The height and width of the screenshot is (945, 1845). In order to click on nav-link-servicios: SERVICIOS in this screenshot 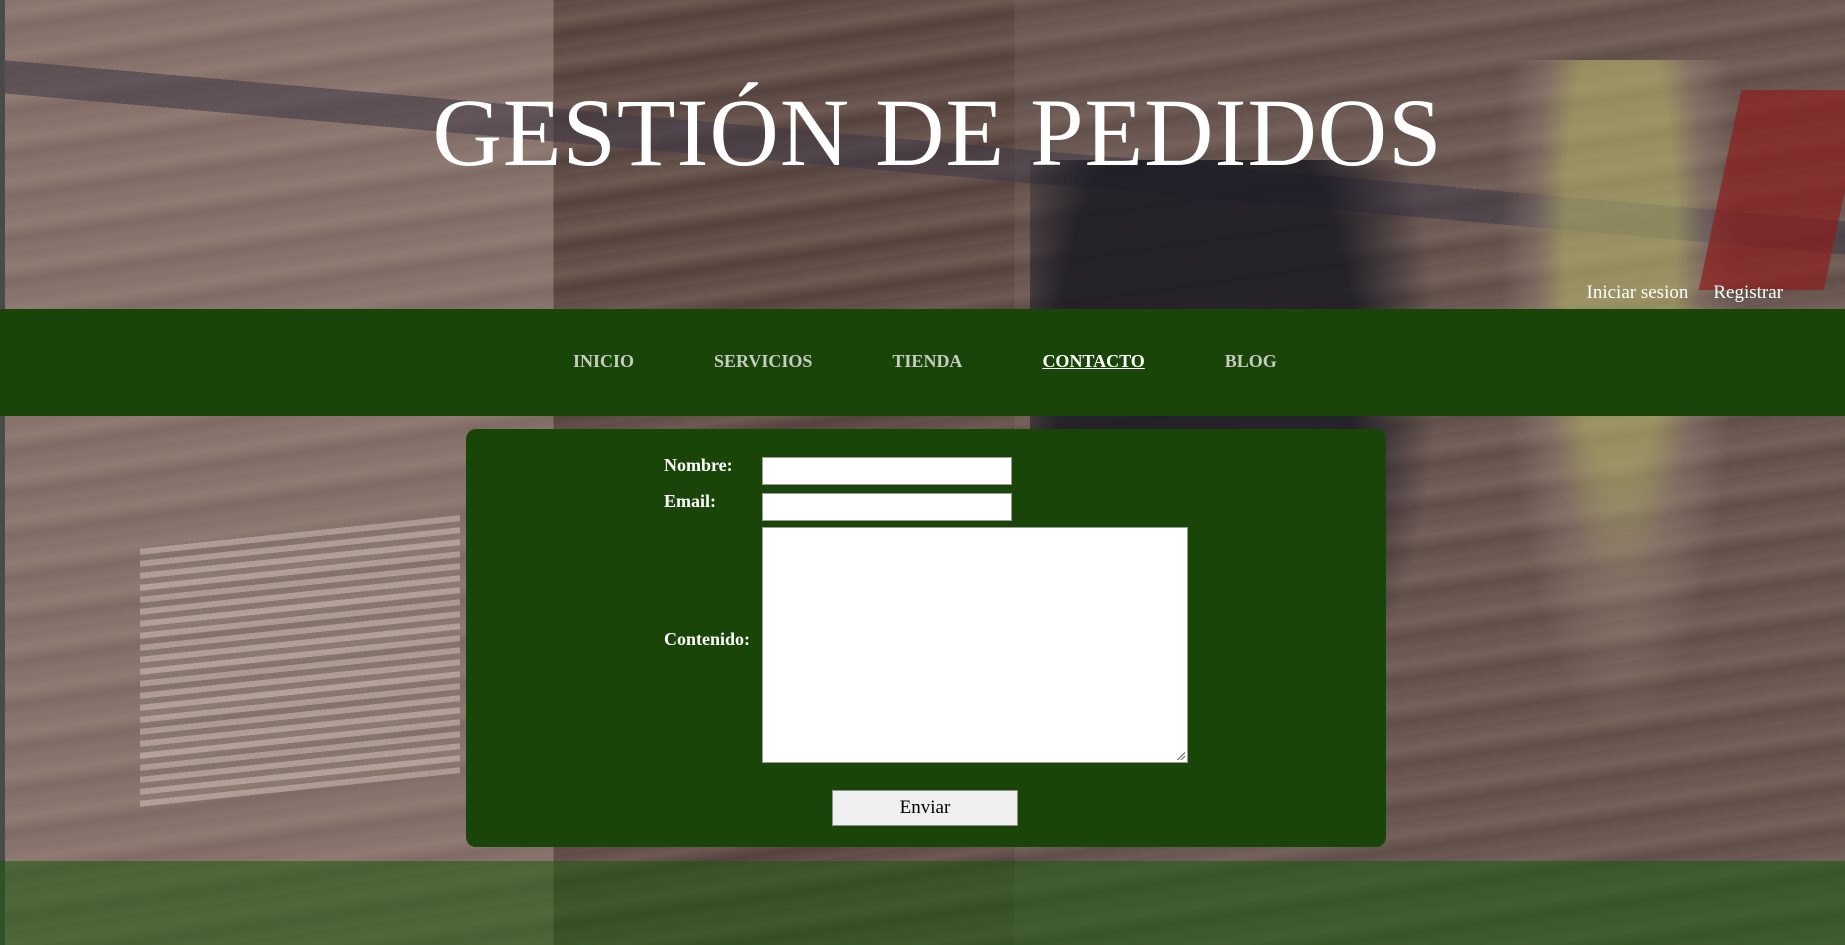, I will do `click(763, 361)`.